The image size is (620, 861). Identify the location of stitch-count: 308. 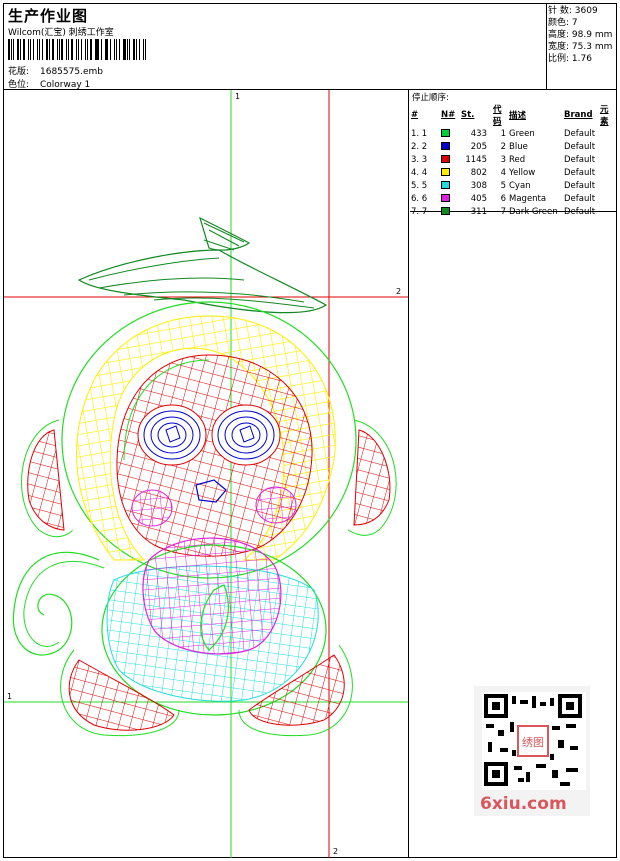
(478, 185).